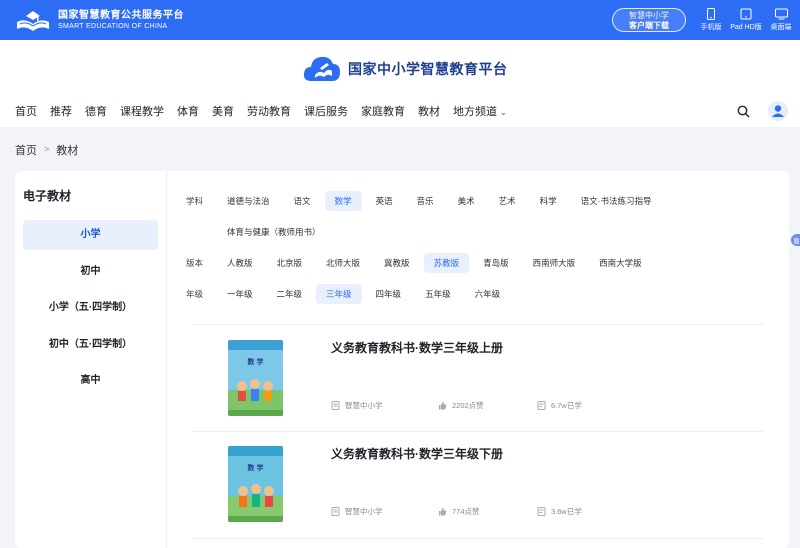 Image resolution: width=800 pixels, height=548 pixels. What do you see at coordinates (446, 263) in the screenshot?
I see `chip-edition-active: 苏教版` at bounding box center [446, 263].